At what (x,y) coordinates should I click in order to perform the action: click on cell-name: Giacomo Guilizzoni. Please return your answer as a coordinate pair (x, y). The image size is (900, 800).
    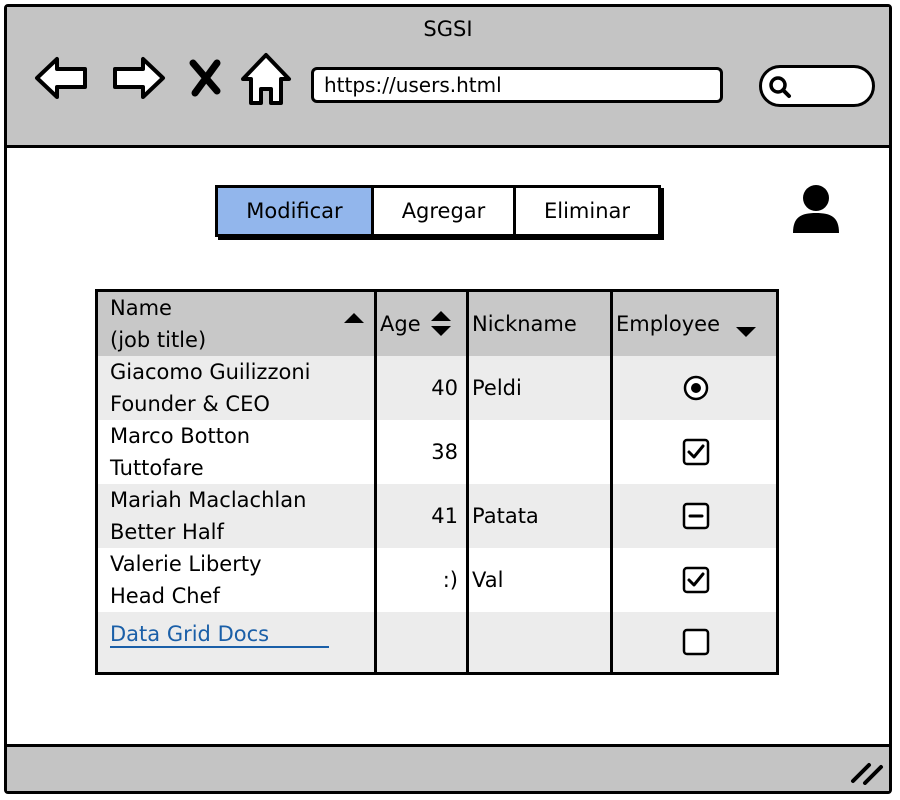
    Looking at the image, I should click on (210, 372).